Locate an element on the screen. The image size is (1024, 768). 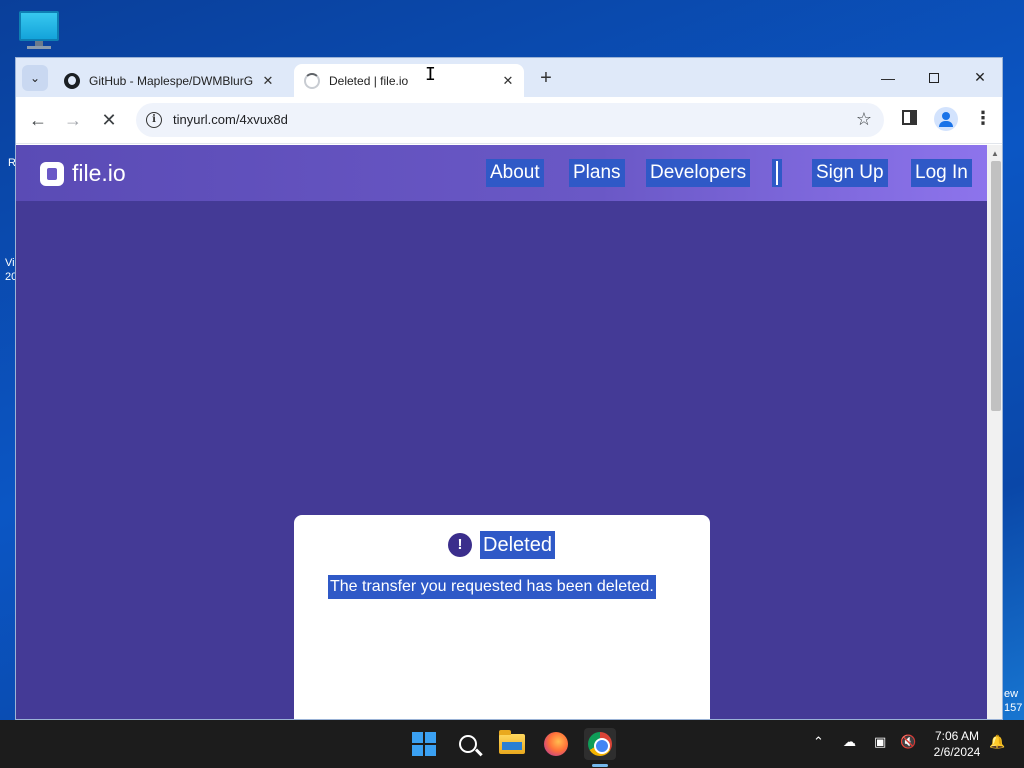
file-explorer-icon is located at coordinates (512, 744).